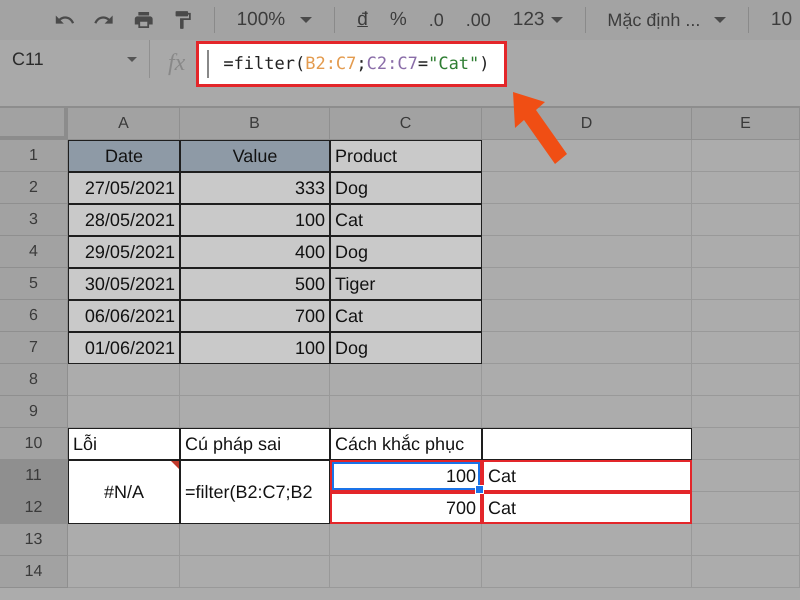 Image resolution: width=800 pixels, height=600 pixels. I want to click on table-cell: Tiger, so click(406, 284).